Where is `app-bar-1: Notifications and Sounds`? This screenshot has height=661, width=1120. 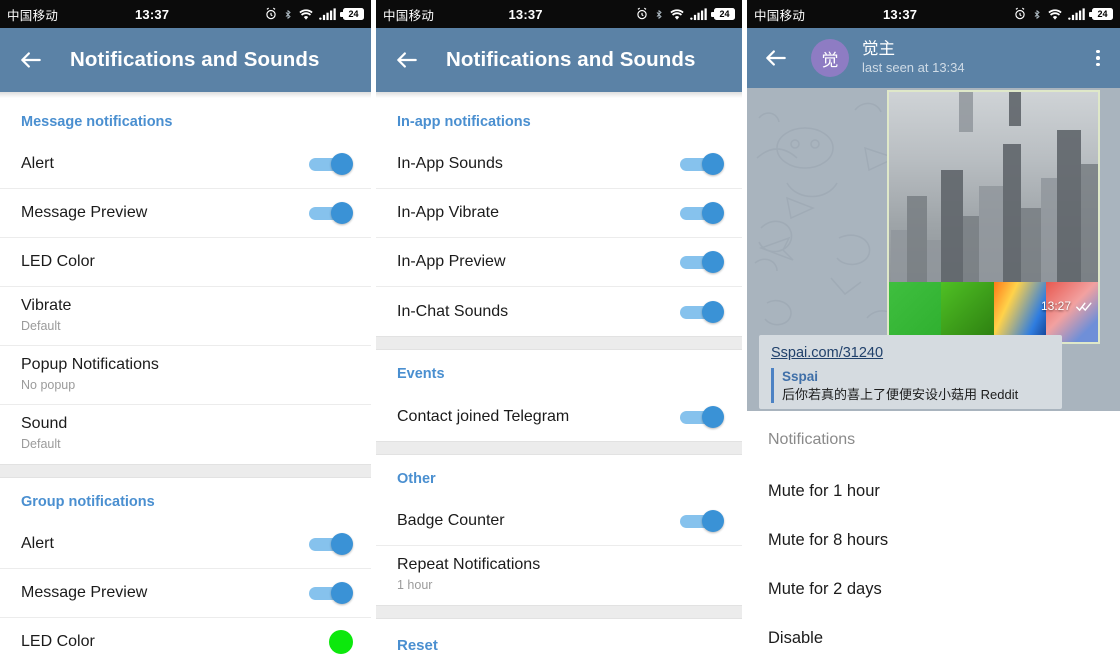 app-bar-1: Notifications and Sounds is located at coordinates (185, 60).